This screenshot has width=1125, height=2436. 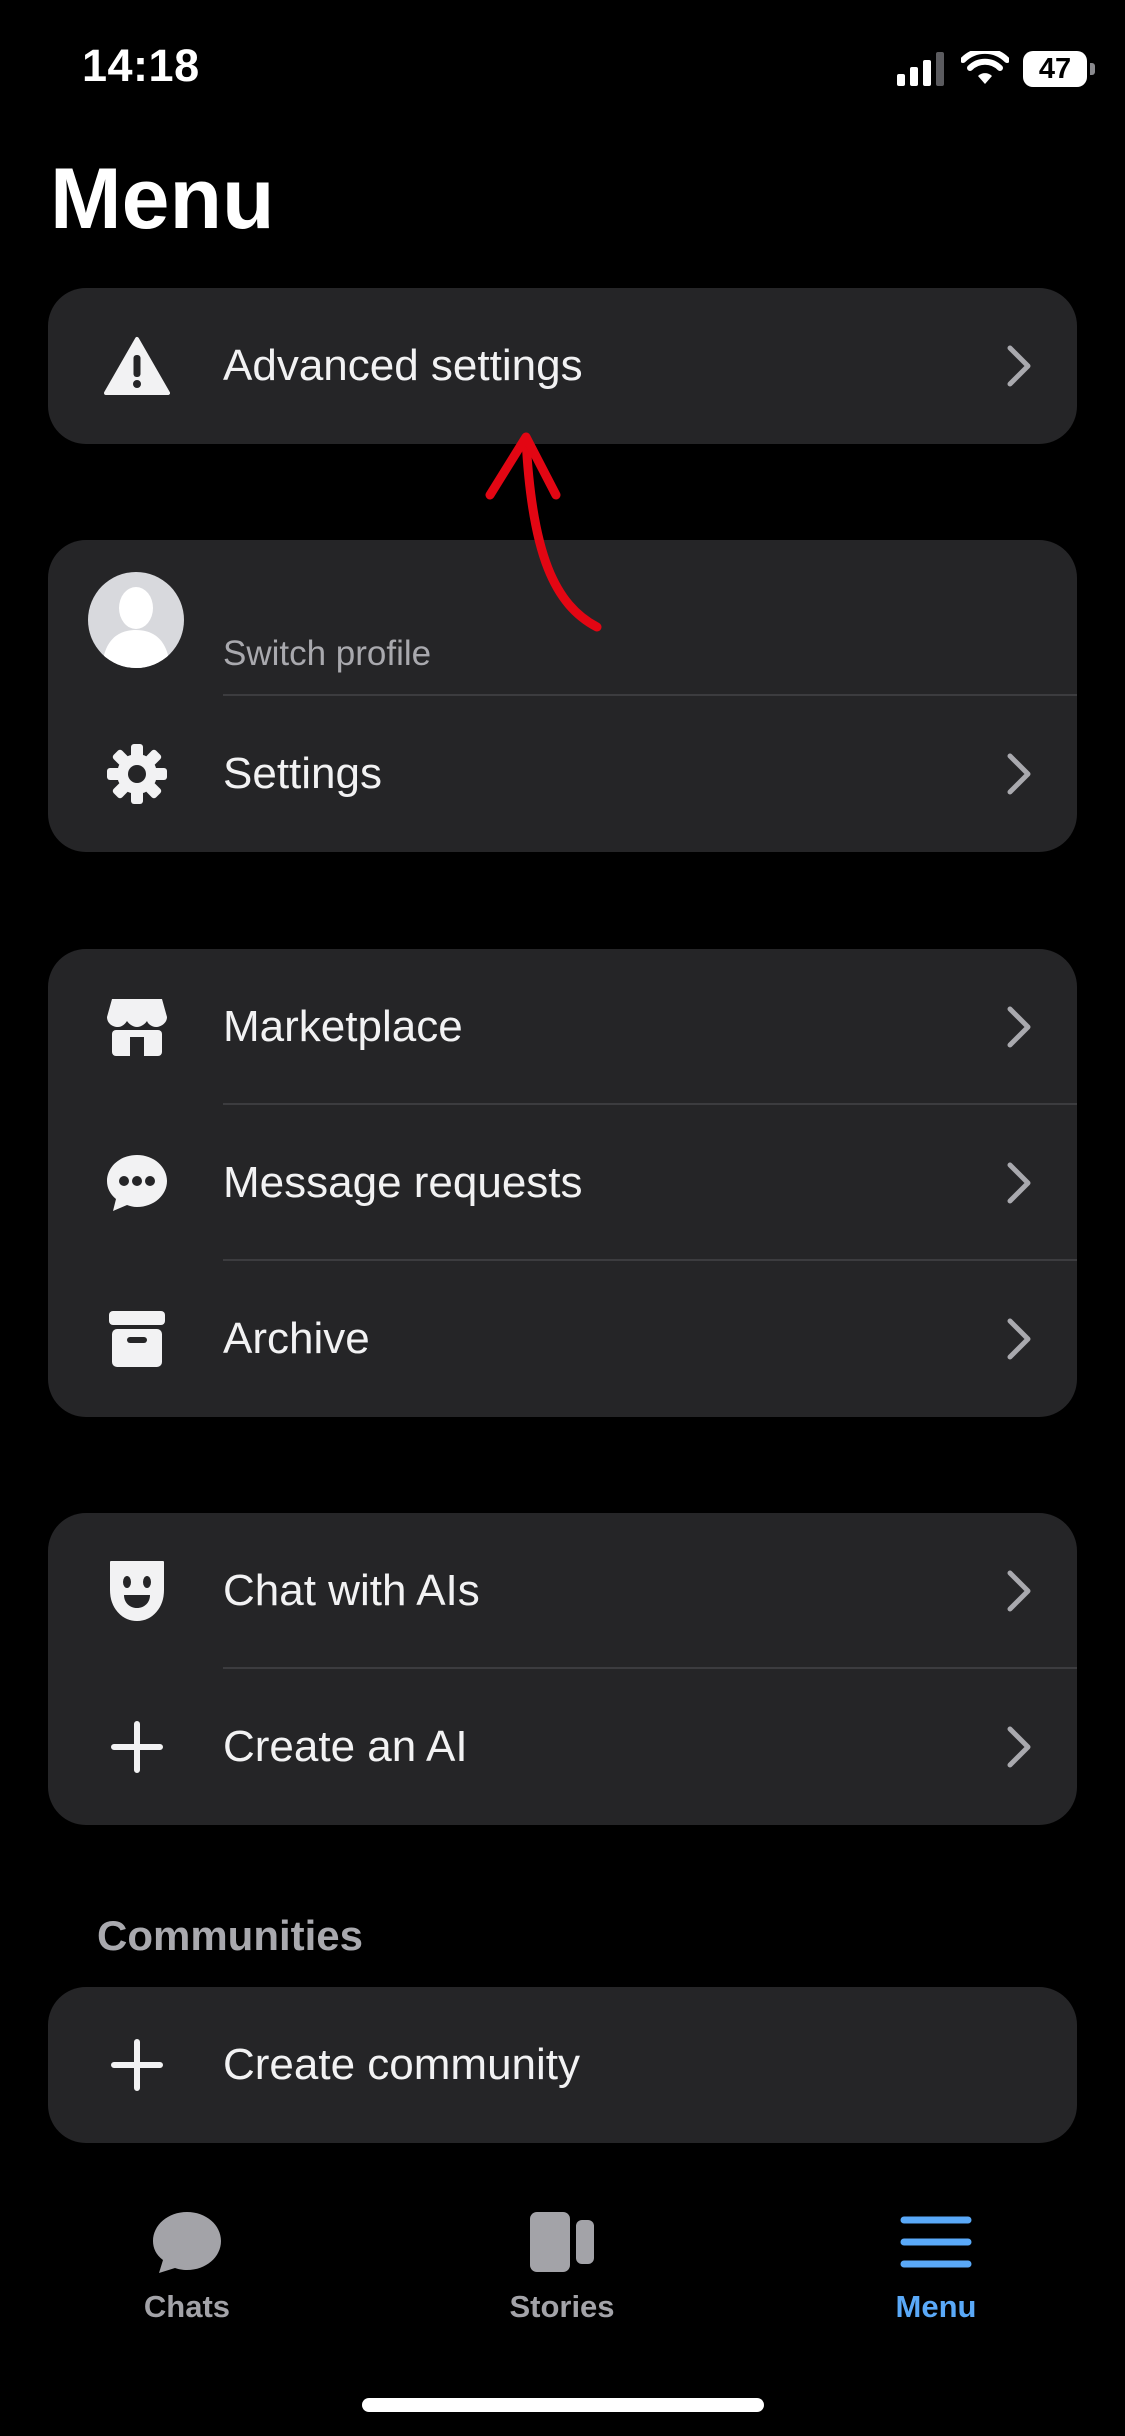 I want to click on switch-profile-label: Switch profile, so click(x=327, y=653).